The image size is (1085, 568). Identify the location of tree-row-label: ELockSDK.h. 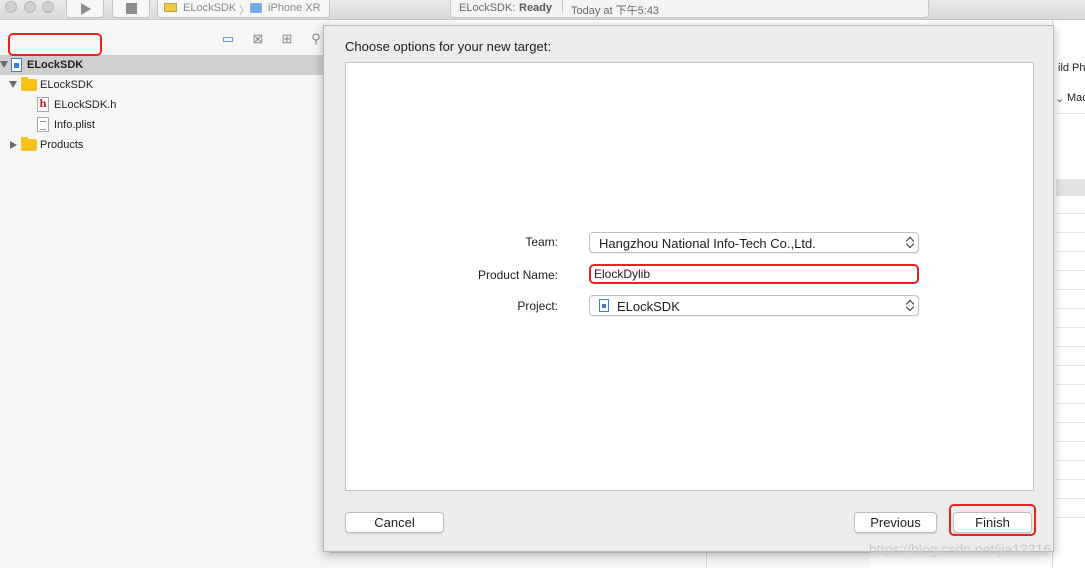
(85, 105).